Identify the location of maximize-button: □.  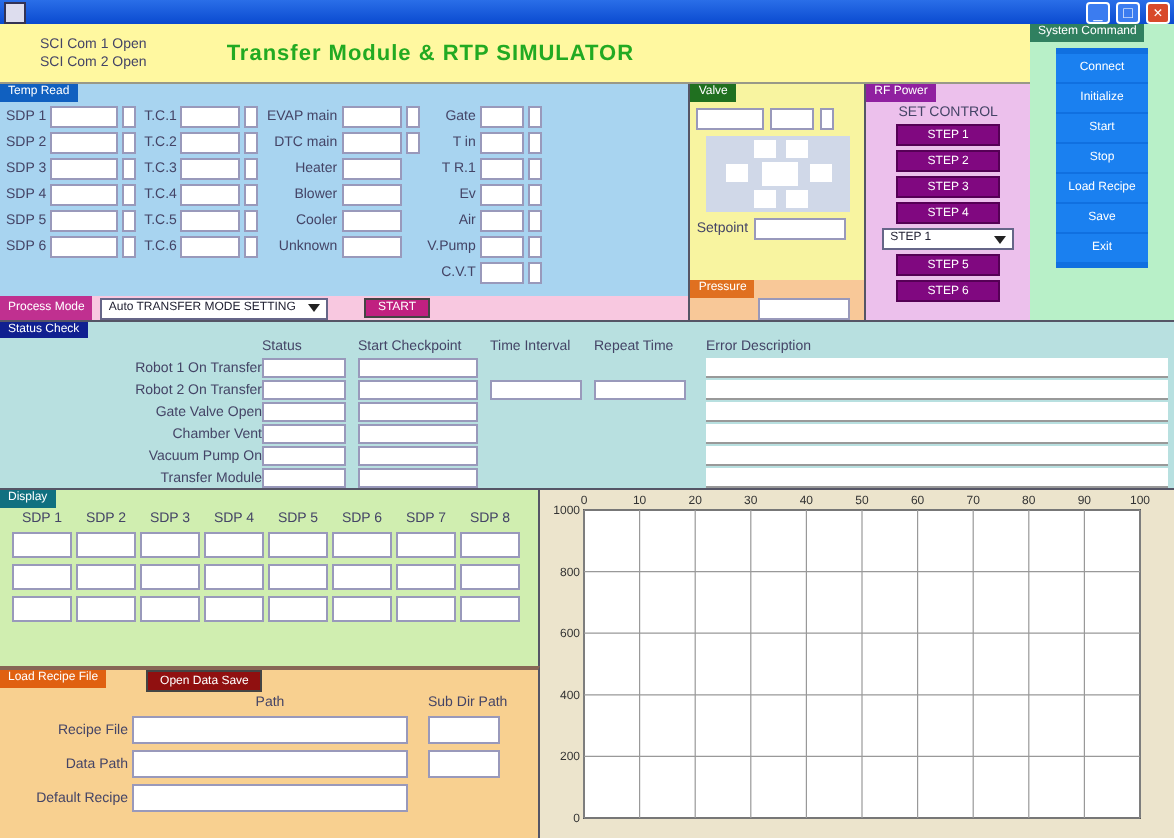
(1128, 12).